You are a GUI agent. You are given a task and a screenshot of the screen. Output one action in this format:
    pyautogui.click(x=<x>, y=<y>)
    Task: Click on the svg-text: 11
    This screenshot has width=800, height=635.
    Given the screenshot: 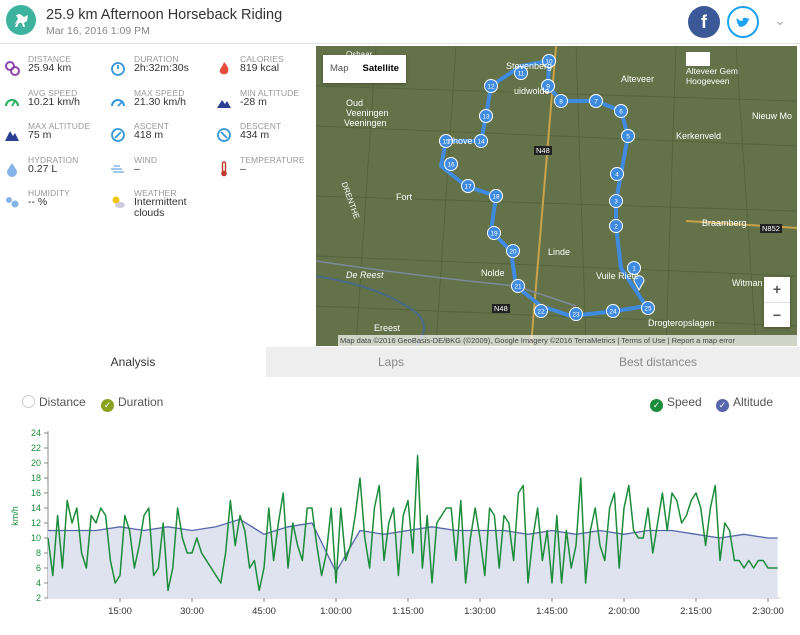 What is the action you would take?
    pyautogui.click(x=521, y=74)
    